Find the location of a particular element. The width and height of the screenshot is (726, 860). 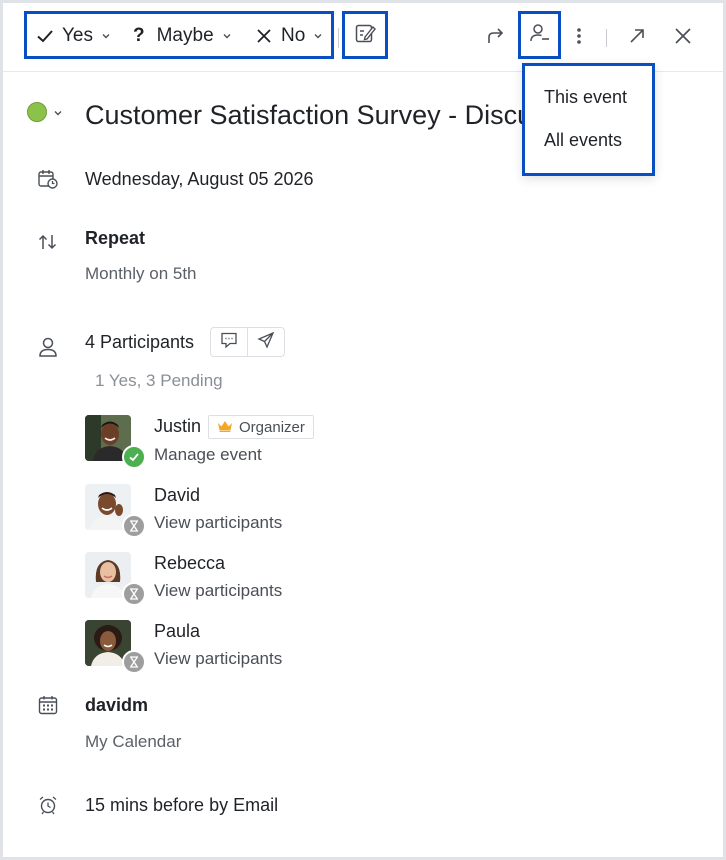

manage-event-link: Manage event is located at coordinates (208, 455).